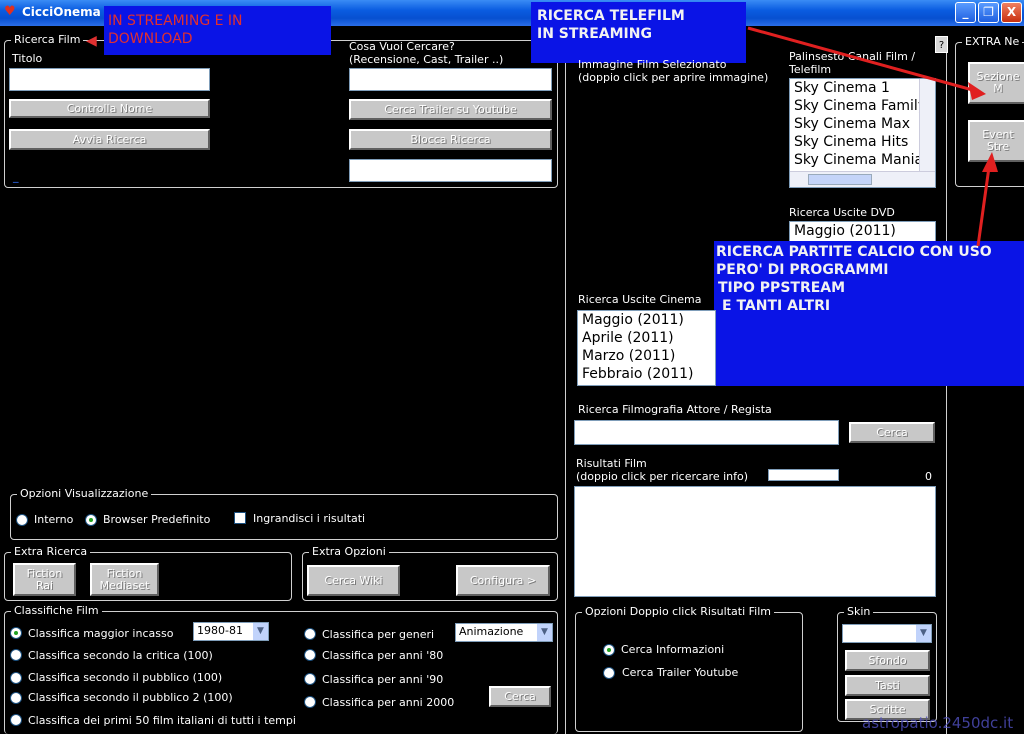  I want to click on risultati-count: 0, so click(928, 476).